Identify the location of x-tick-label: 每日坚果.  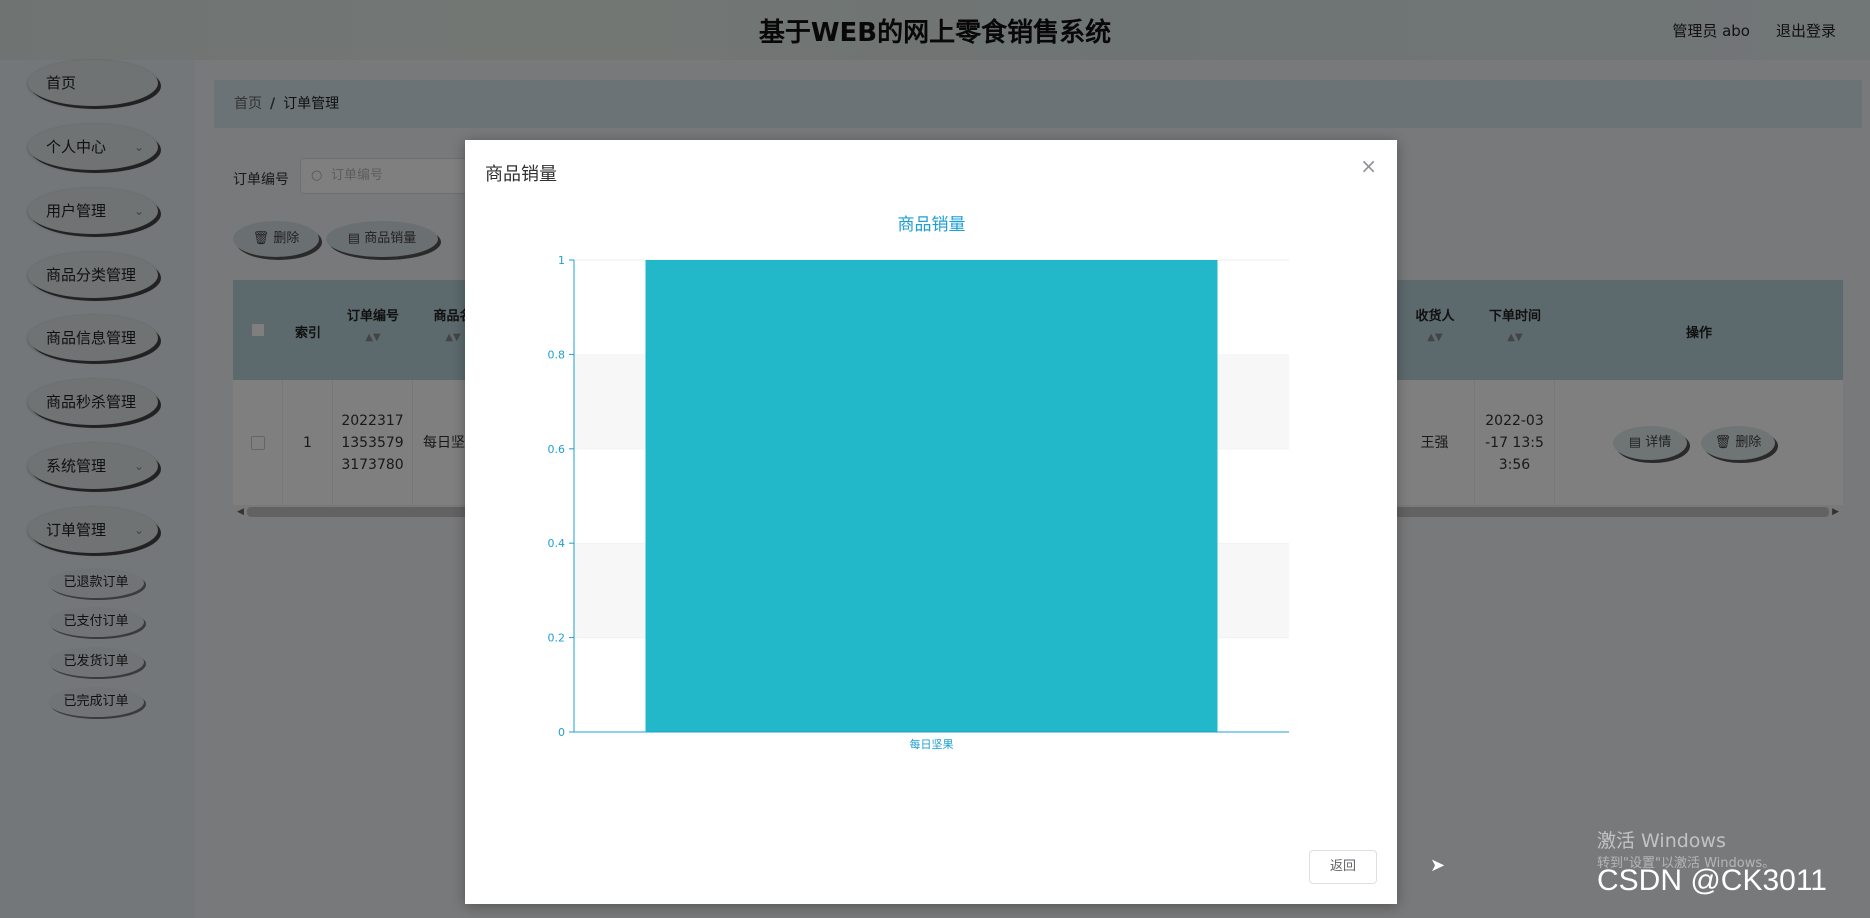
(932, 744).